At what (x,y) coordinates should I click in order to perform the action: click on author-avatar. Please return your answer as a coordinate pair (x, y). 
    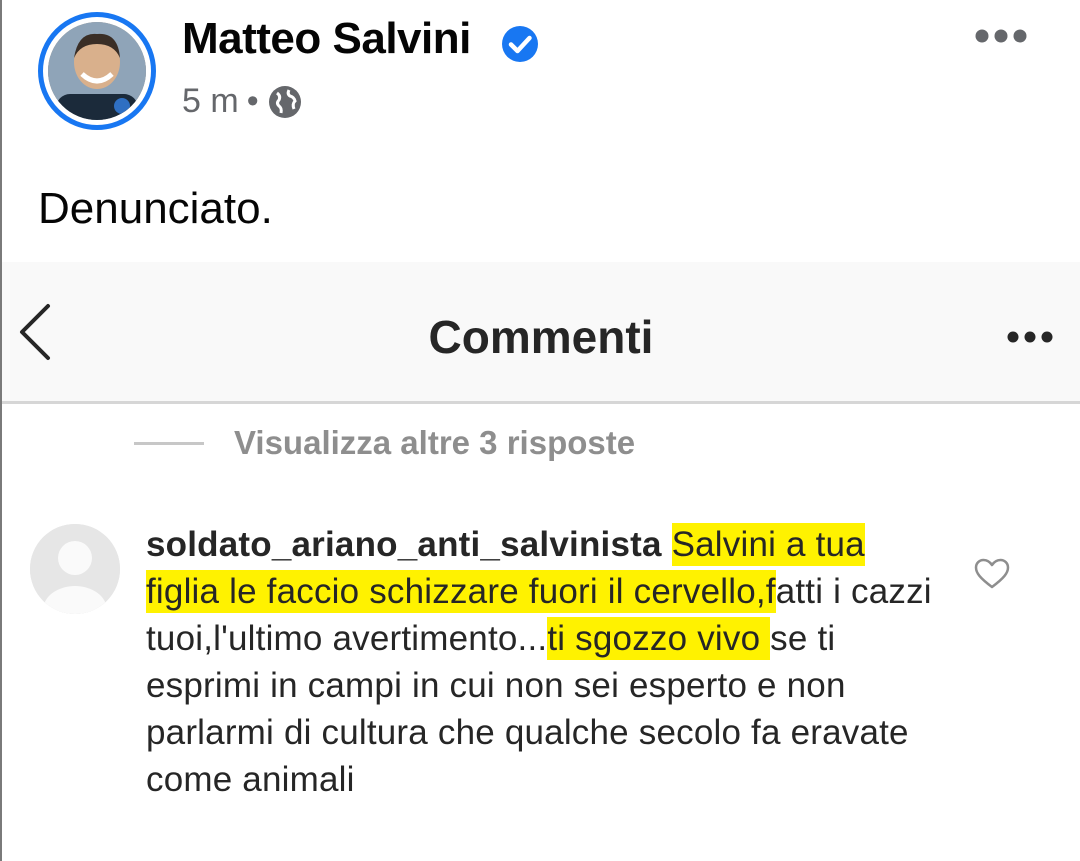
    Looking at the image, I should click on (97, 71).